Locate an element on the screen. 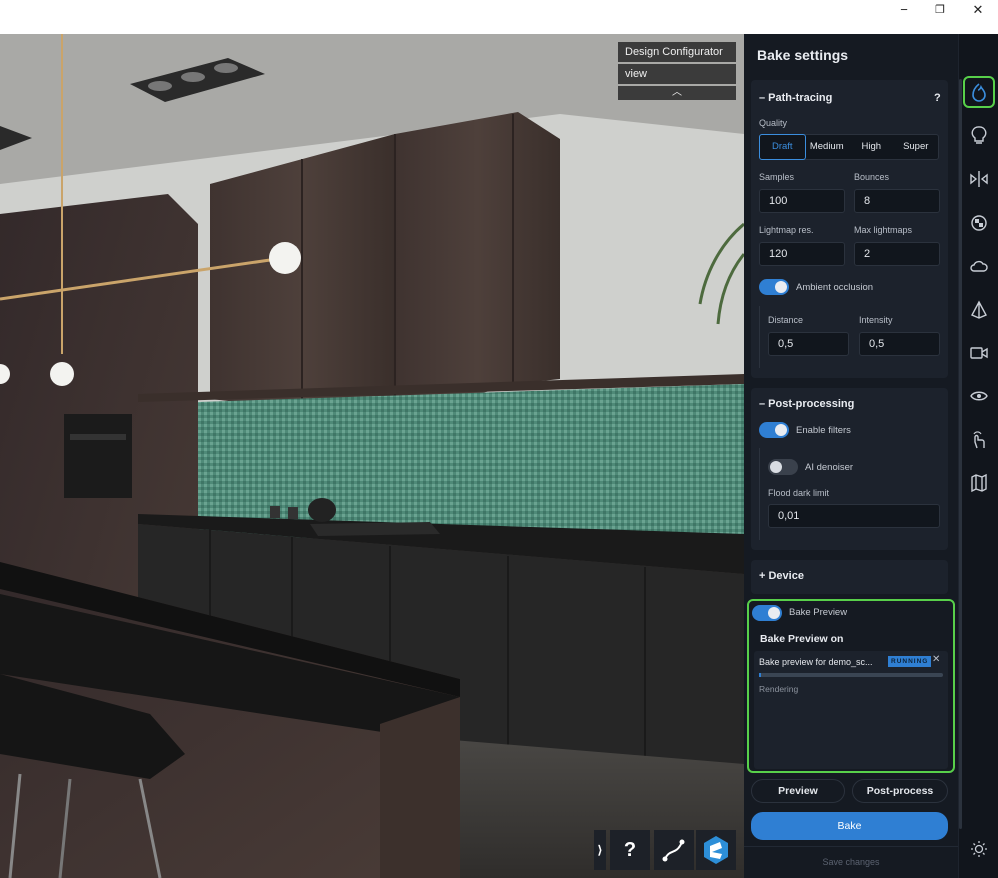 The image size is (998, 878). expand-toolbar-button: ⟩ is located at coordinates (600, 850).